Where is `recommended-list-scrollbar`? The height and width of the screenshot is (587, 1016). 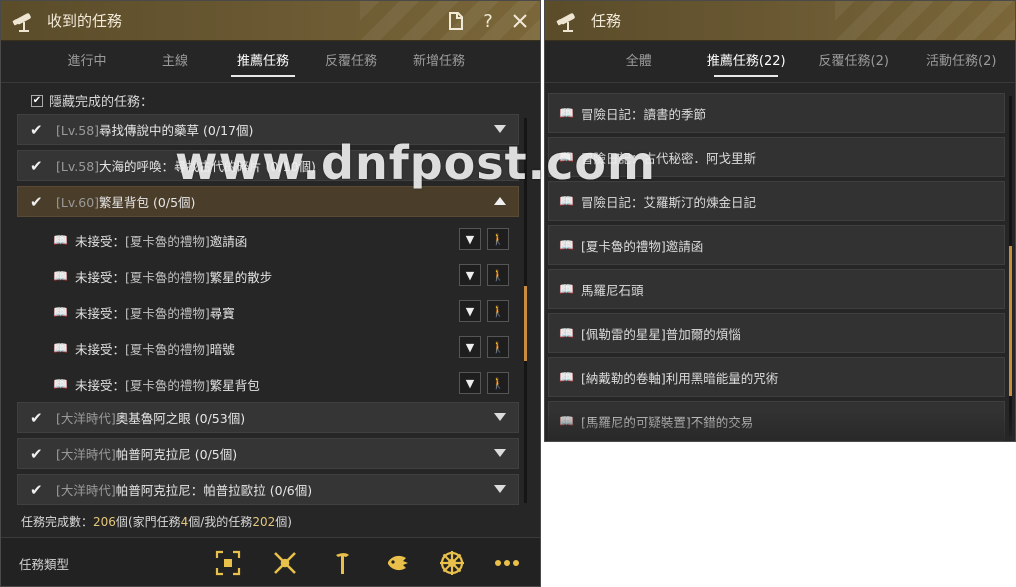
recommended-list-scrollbar is located at coordinates (1010, 266).